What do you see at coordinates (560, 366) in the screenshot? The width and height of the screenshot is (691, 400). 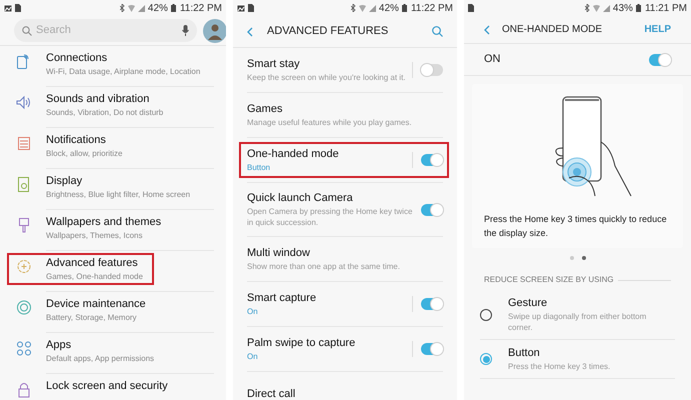 I see `option-description: Press the Home key 3 times.` at bounding box center [560, 366].